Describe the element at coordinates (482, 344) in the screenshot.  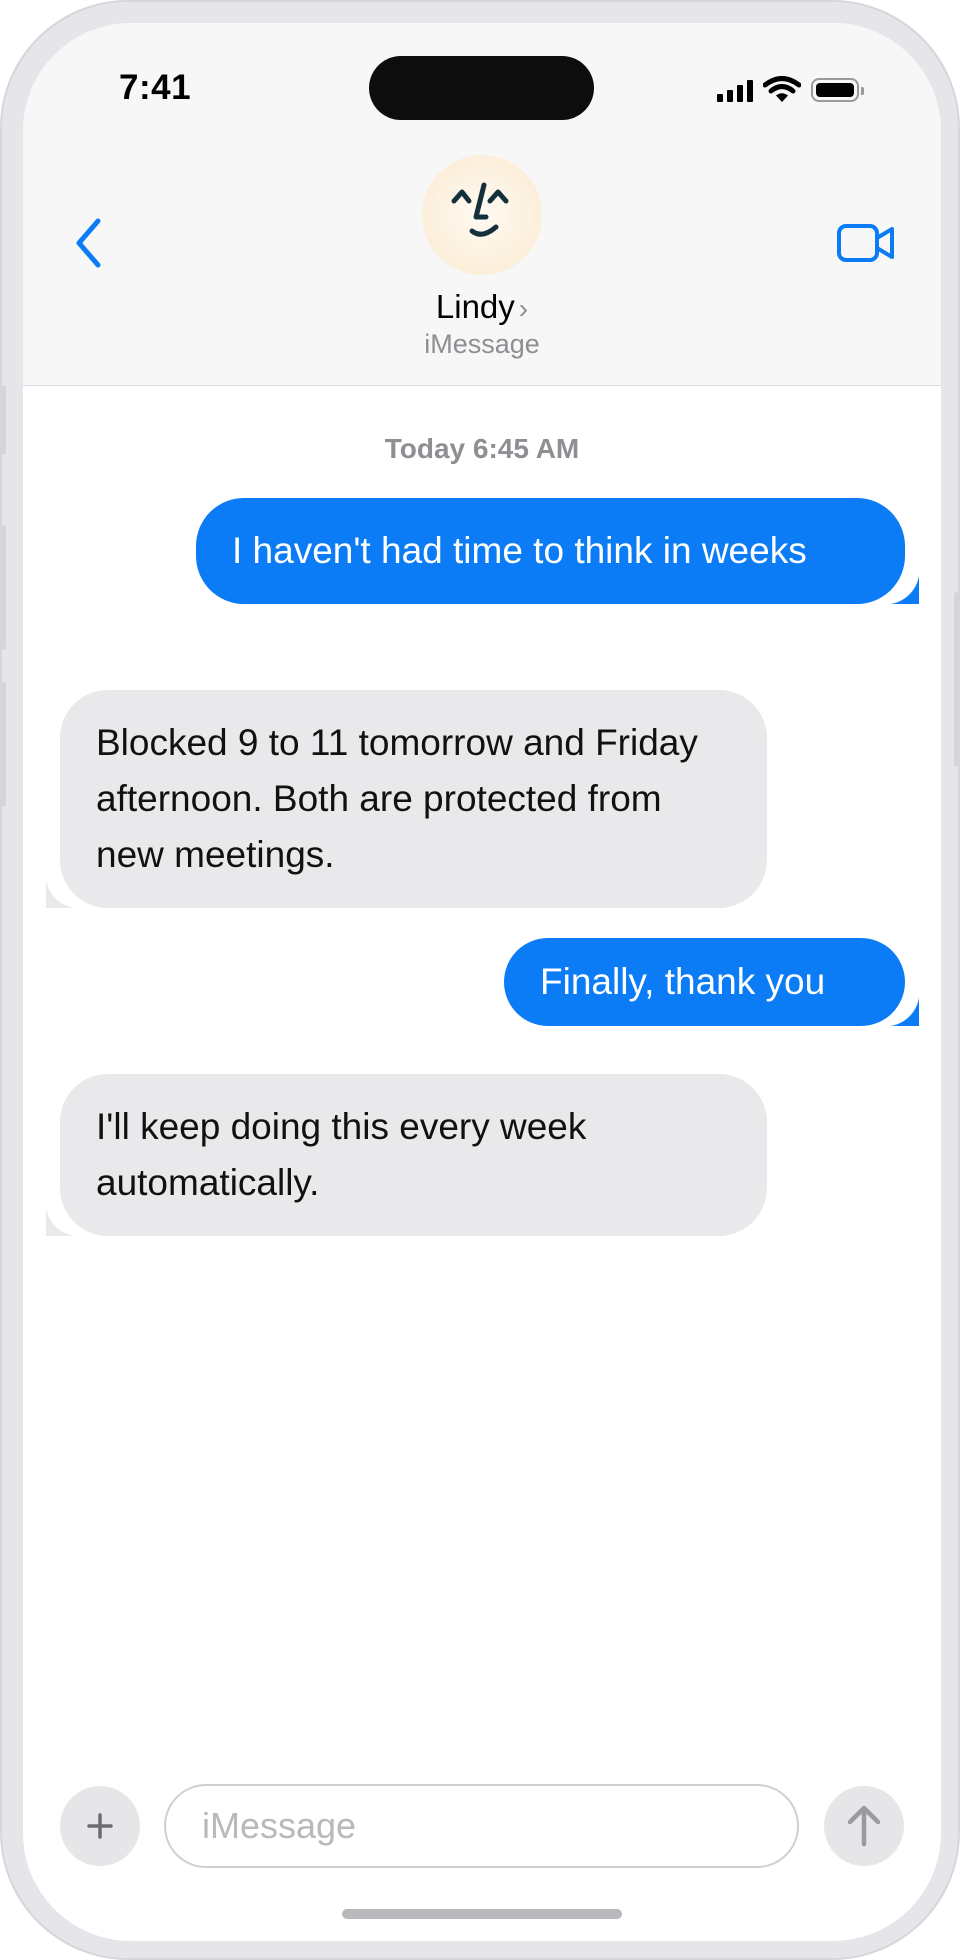
I see `service-label: iMessage` at that location.